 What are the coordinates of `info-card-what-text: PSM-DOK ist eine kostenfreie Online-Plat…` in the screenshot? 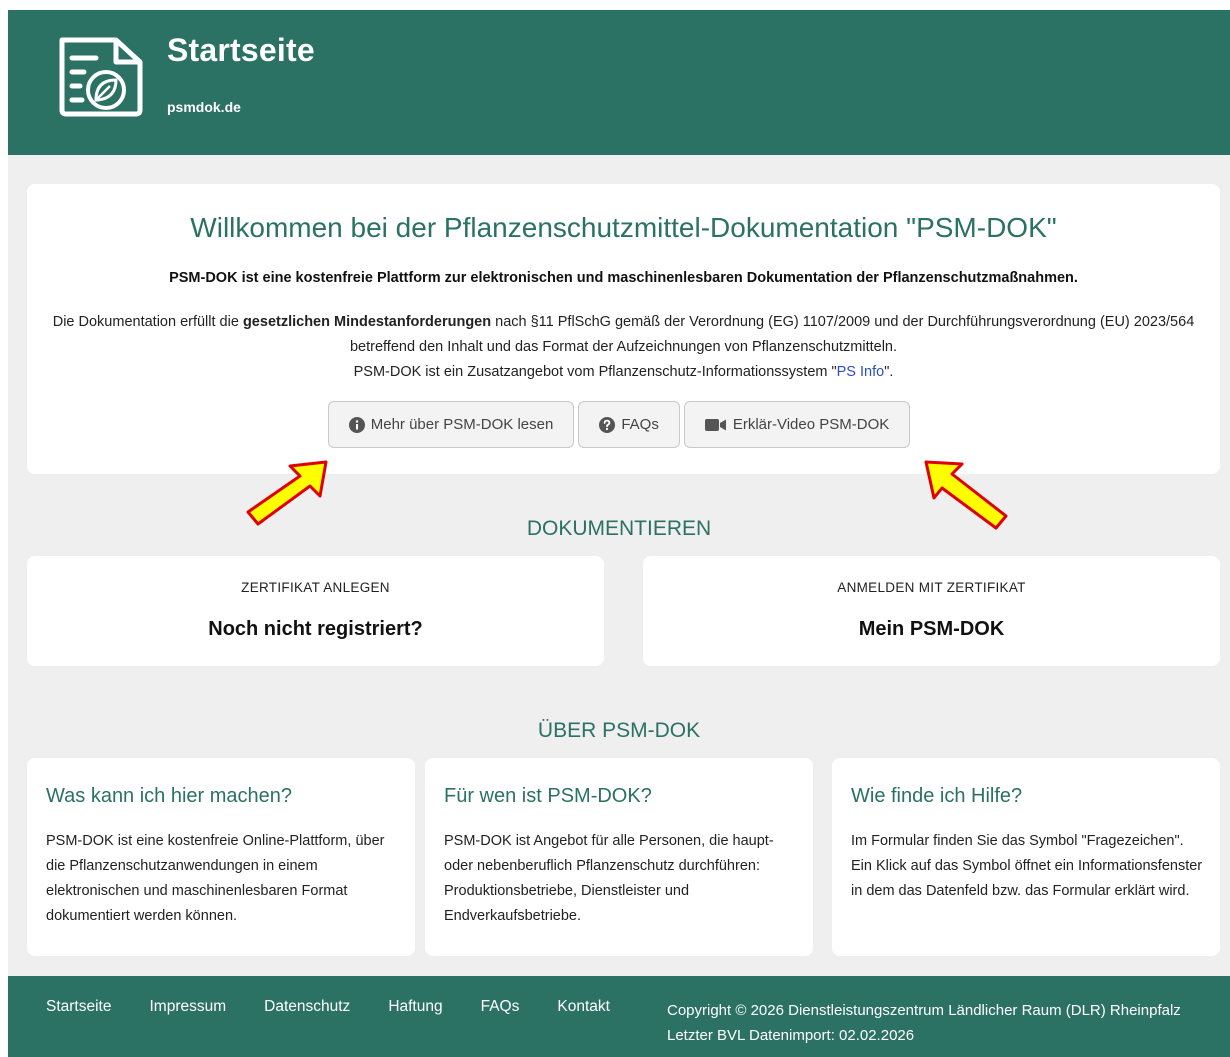 It's located at (215, 878).